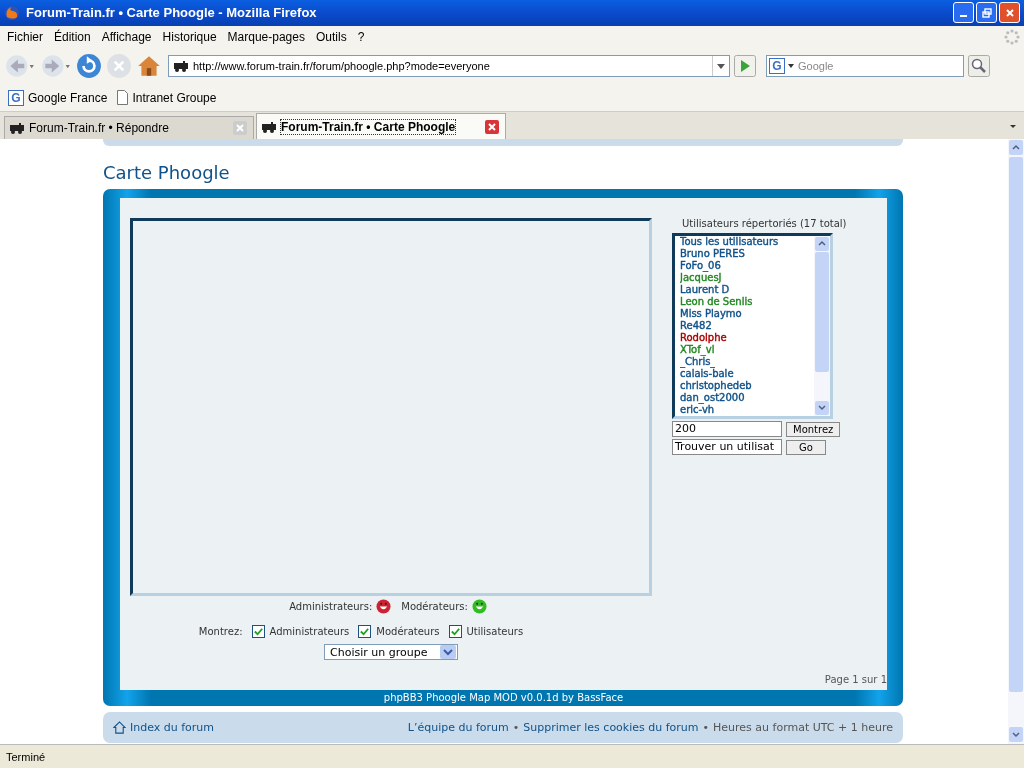 The width and height of the screenshot is (1024, 768). I want to click on user-list-item: Bruno PERES, so click(712, 254).